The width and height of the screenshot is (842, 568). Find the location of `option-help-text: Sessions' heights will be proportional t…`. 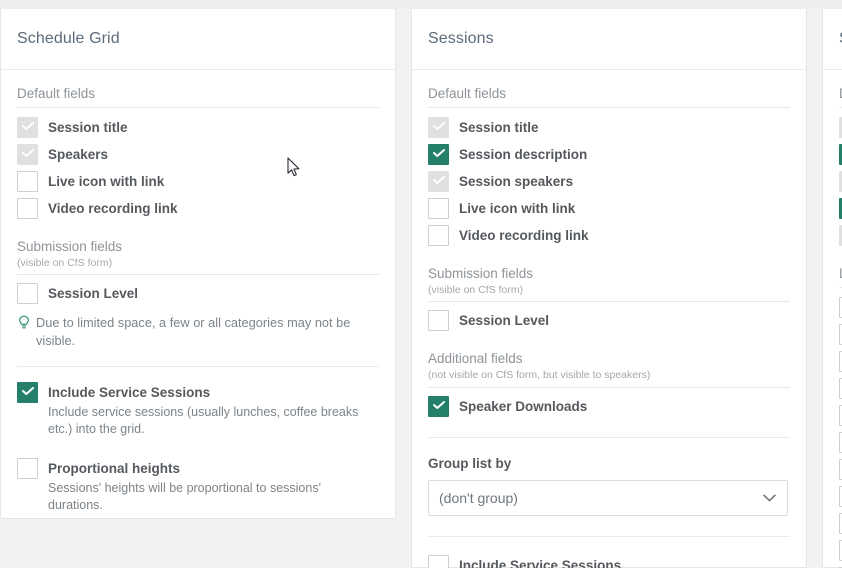

option-help-text: Sessions' heights will be proportional t… is located at coordinates (184, 496).